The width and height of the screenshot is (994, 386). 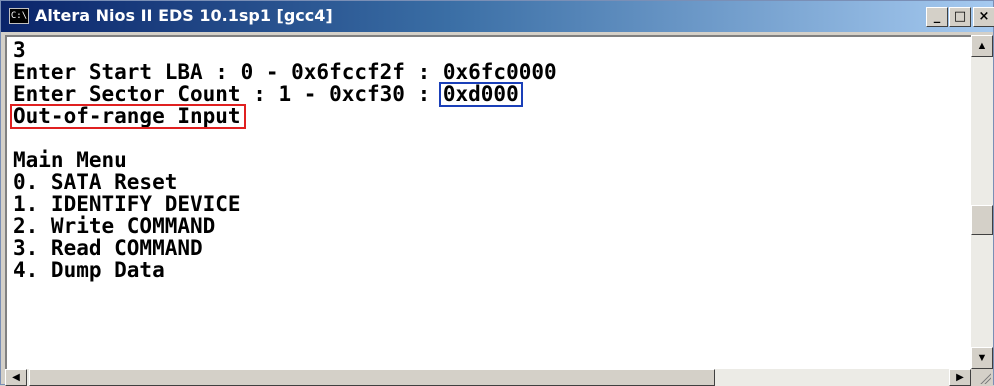 What do you see at coordinates (89, 270) in the screenshot?
I see `console-line: 4. Dump Data` at bounding box center [89, 270].